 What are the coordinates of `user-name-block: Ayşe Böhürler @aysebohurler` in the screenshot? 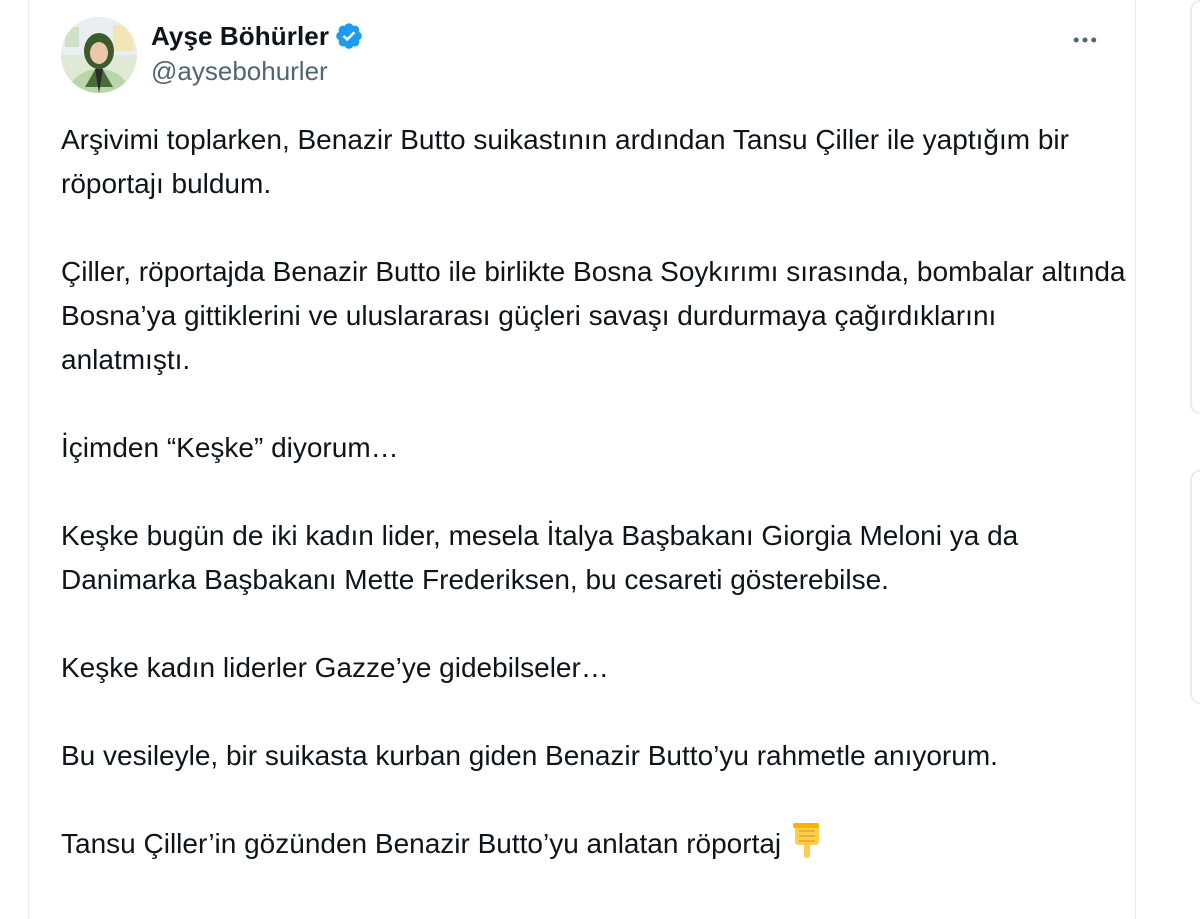 It's located at (257, 52).